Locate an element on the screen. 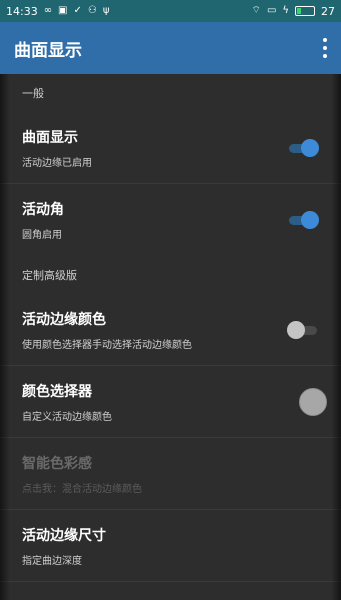  page-title: 曲面显示 is located at coordinates (48, 50).